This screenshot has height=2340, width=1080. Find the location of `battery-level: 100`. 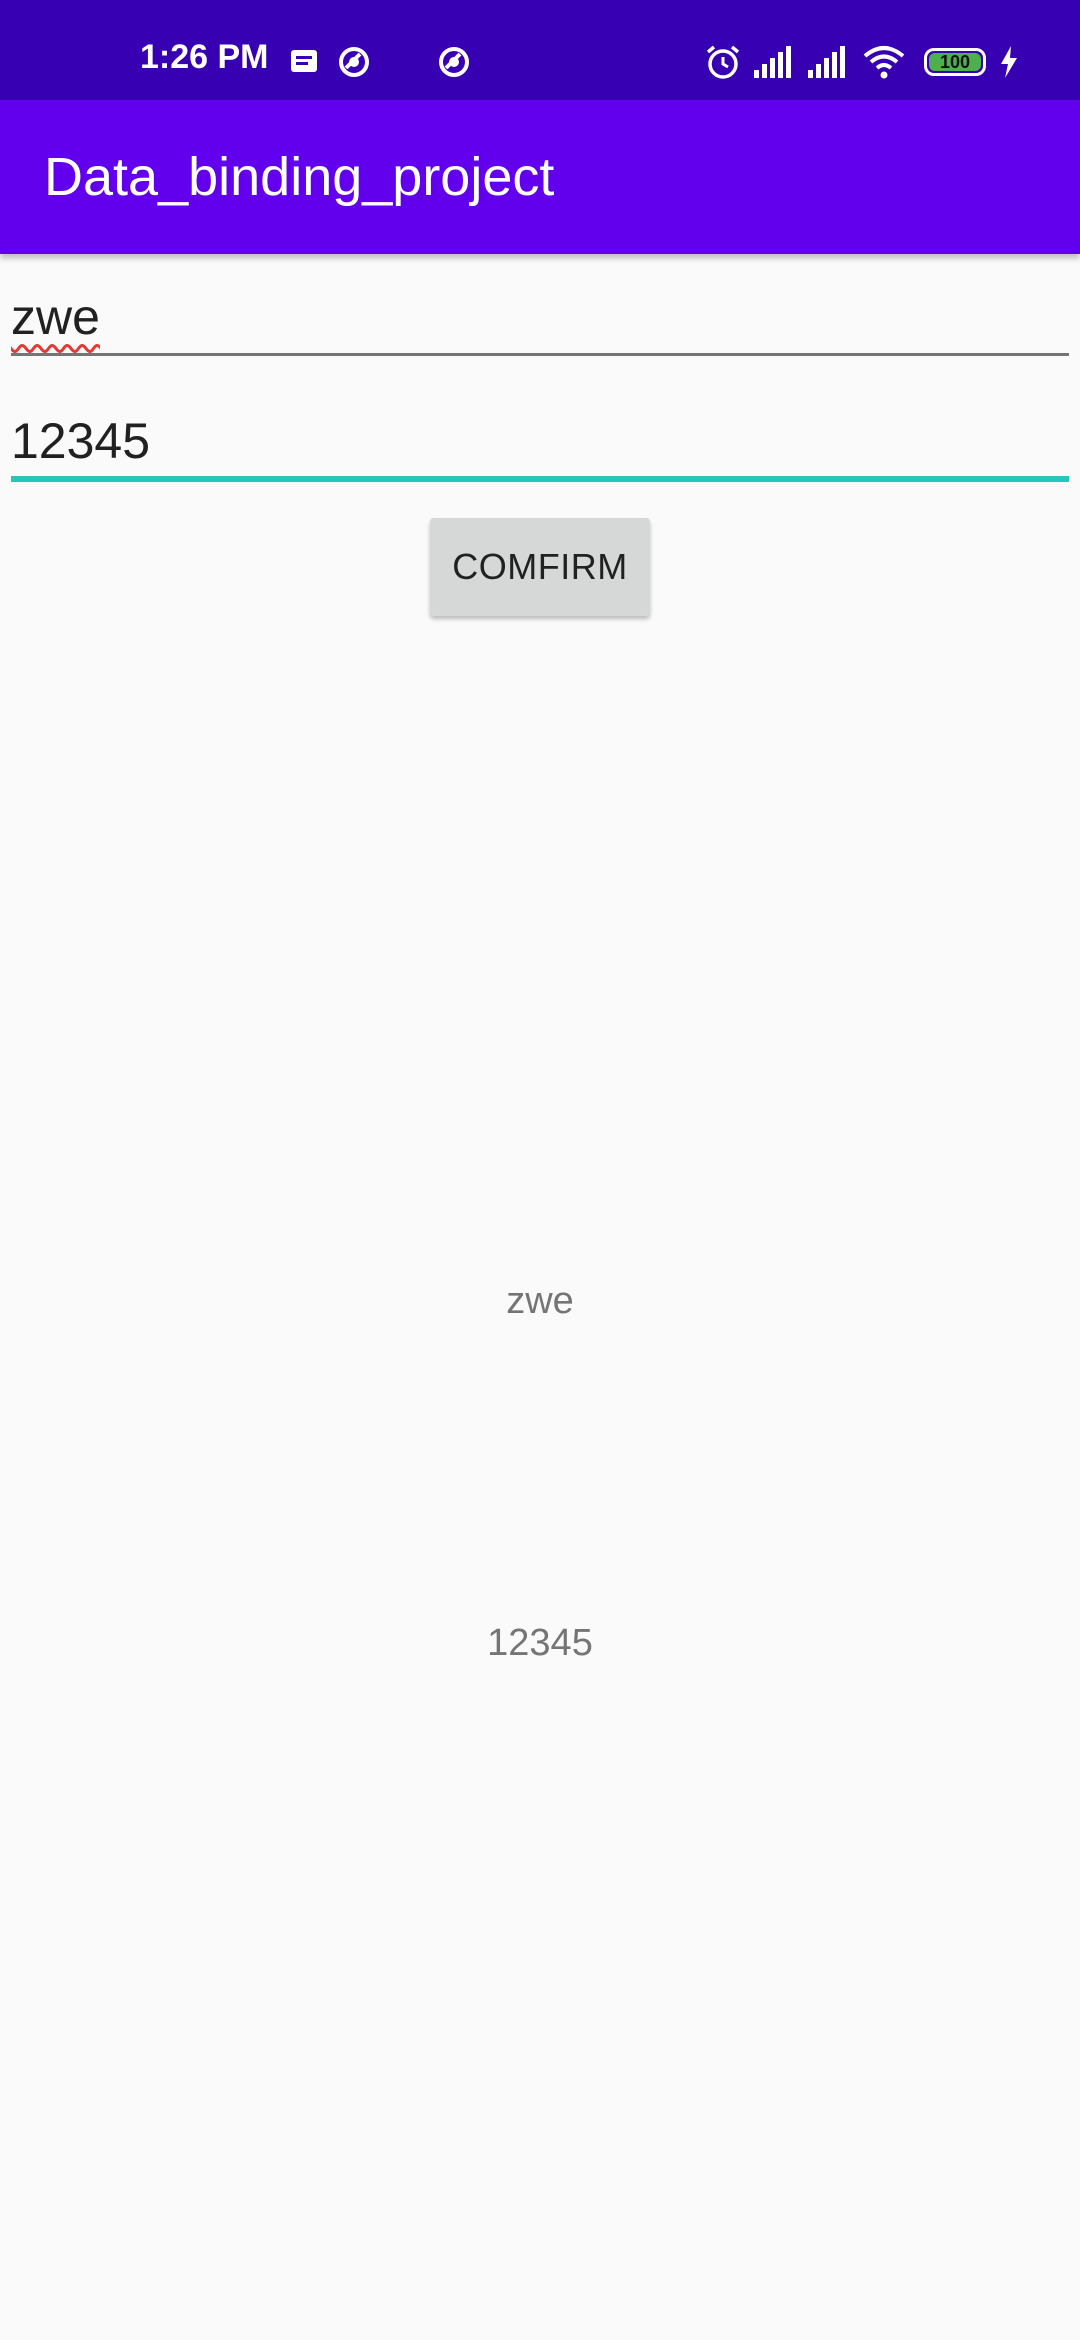

battery-level: 100 is located at coordinates (955, 62).